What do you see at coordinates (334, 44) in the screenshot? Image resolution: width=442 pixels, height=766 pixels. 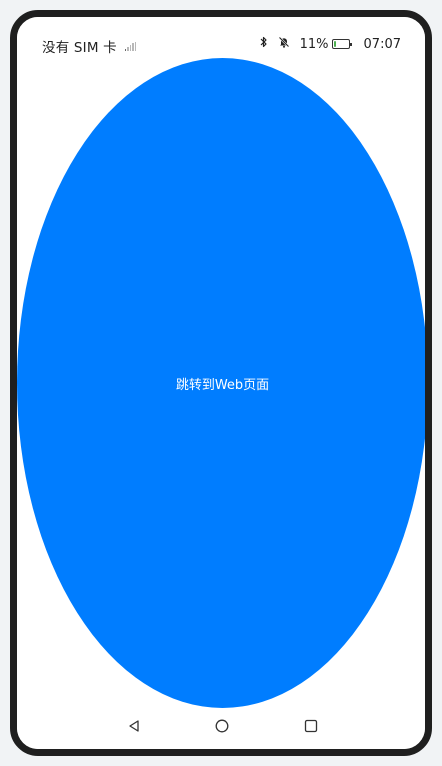 I see `battery-fill` at bounding box center [334, 44].